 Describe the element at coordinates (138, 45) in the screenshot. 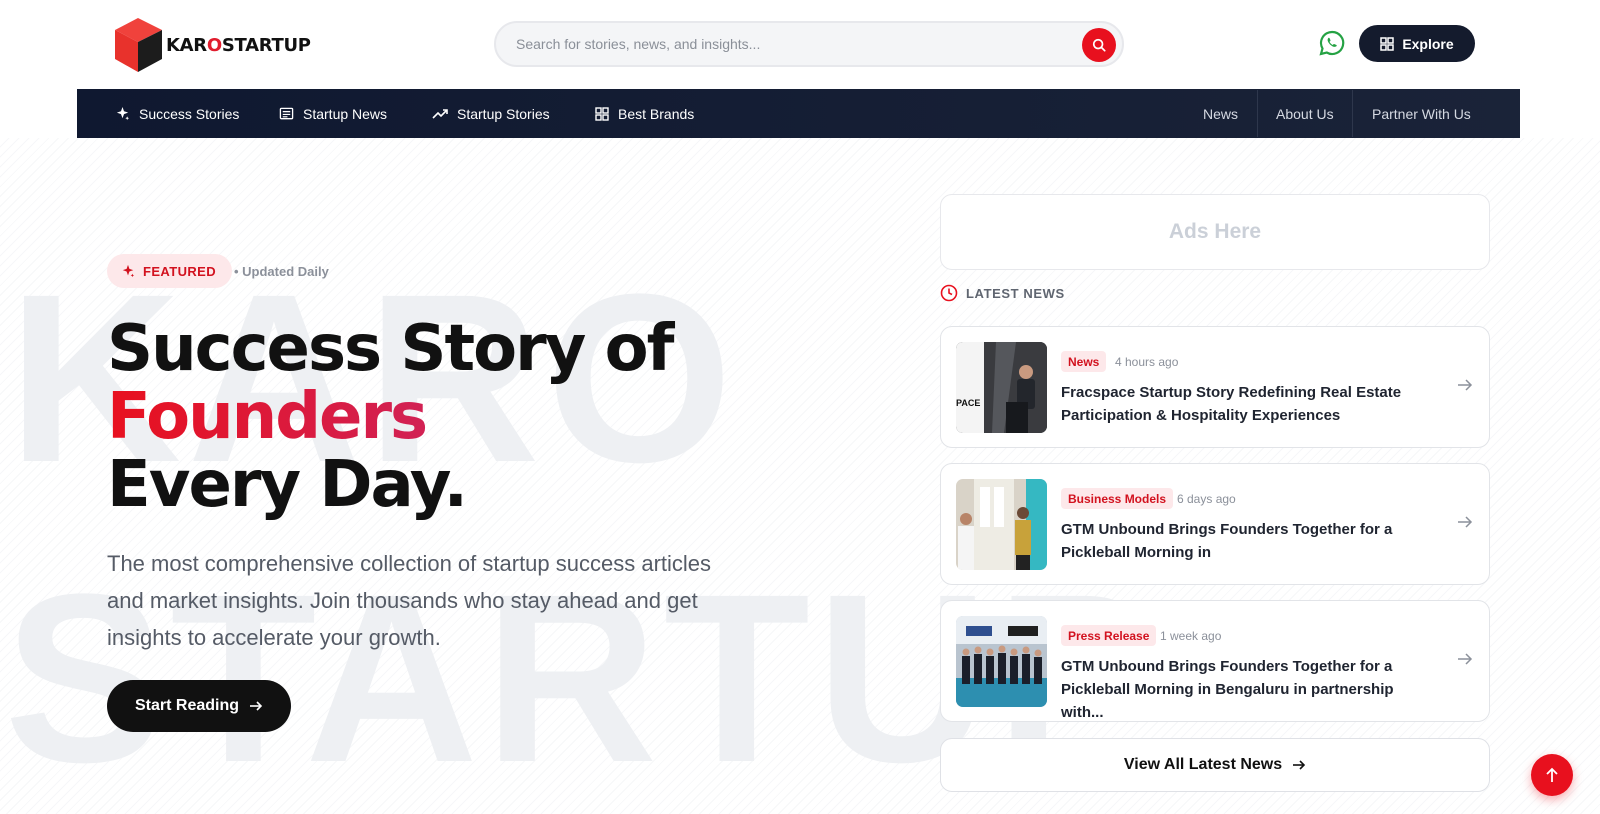

I see `cube-logo-icon` at that location.